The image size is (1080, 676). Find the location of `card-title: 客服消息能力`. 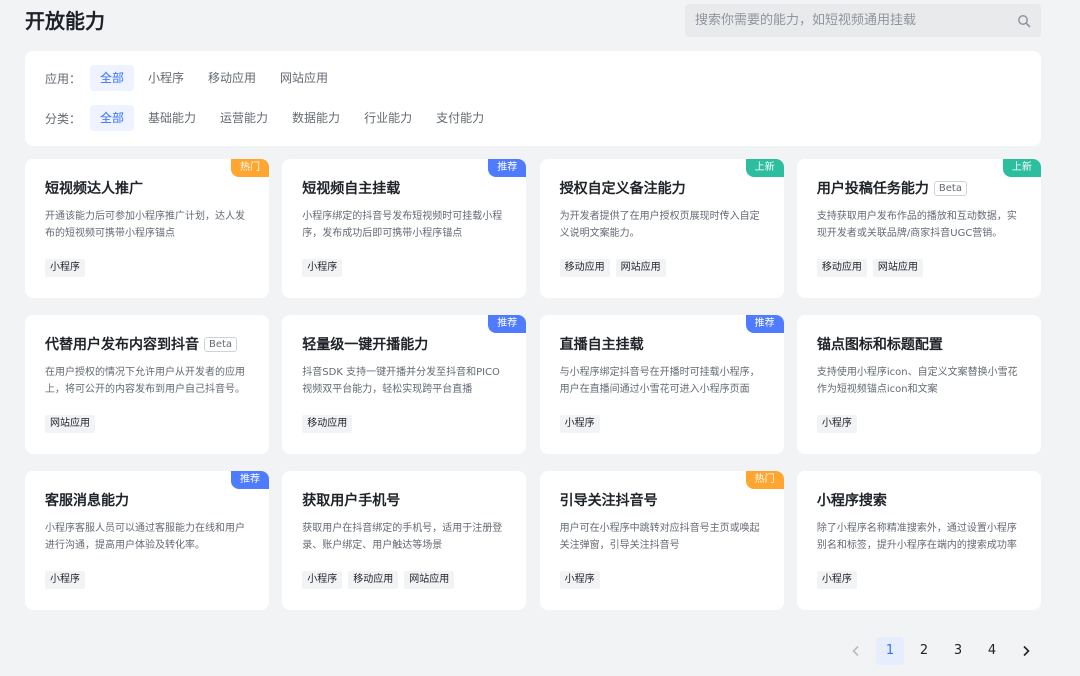

card-title: 客服消息能力 is located at coordinates (87, 501).